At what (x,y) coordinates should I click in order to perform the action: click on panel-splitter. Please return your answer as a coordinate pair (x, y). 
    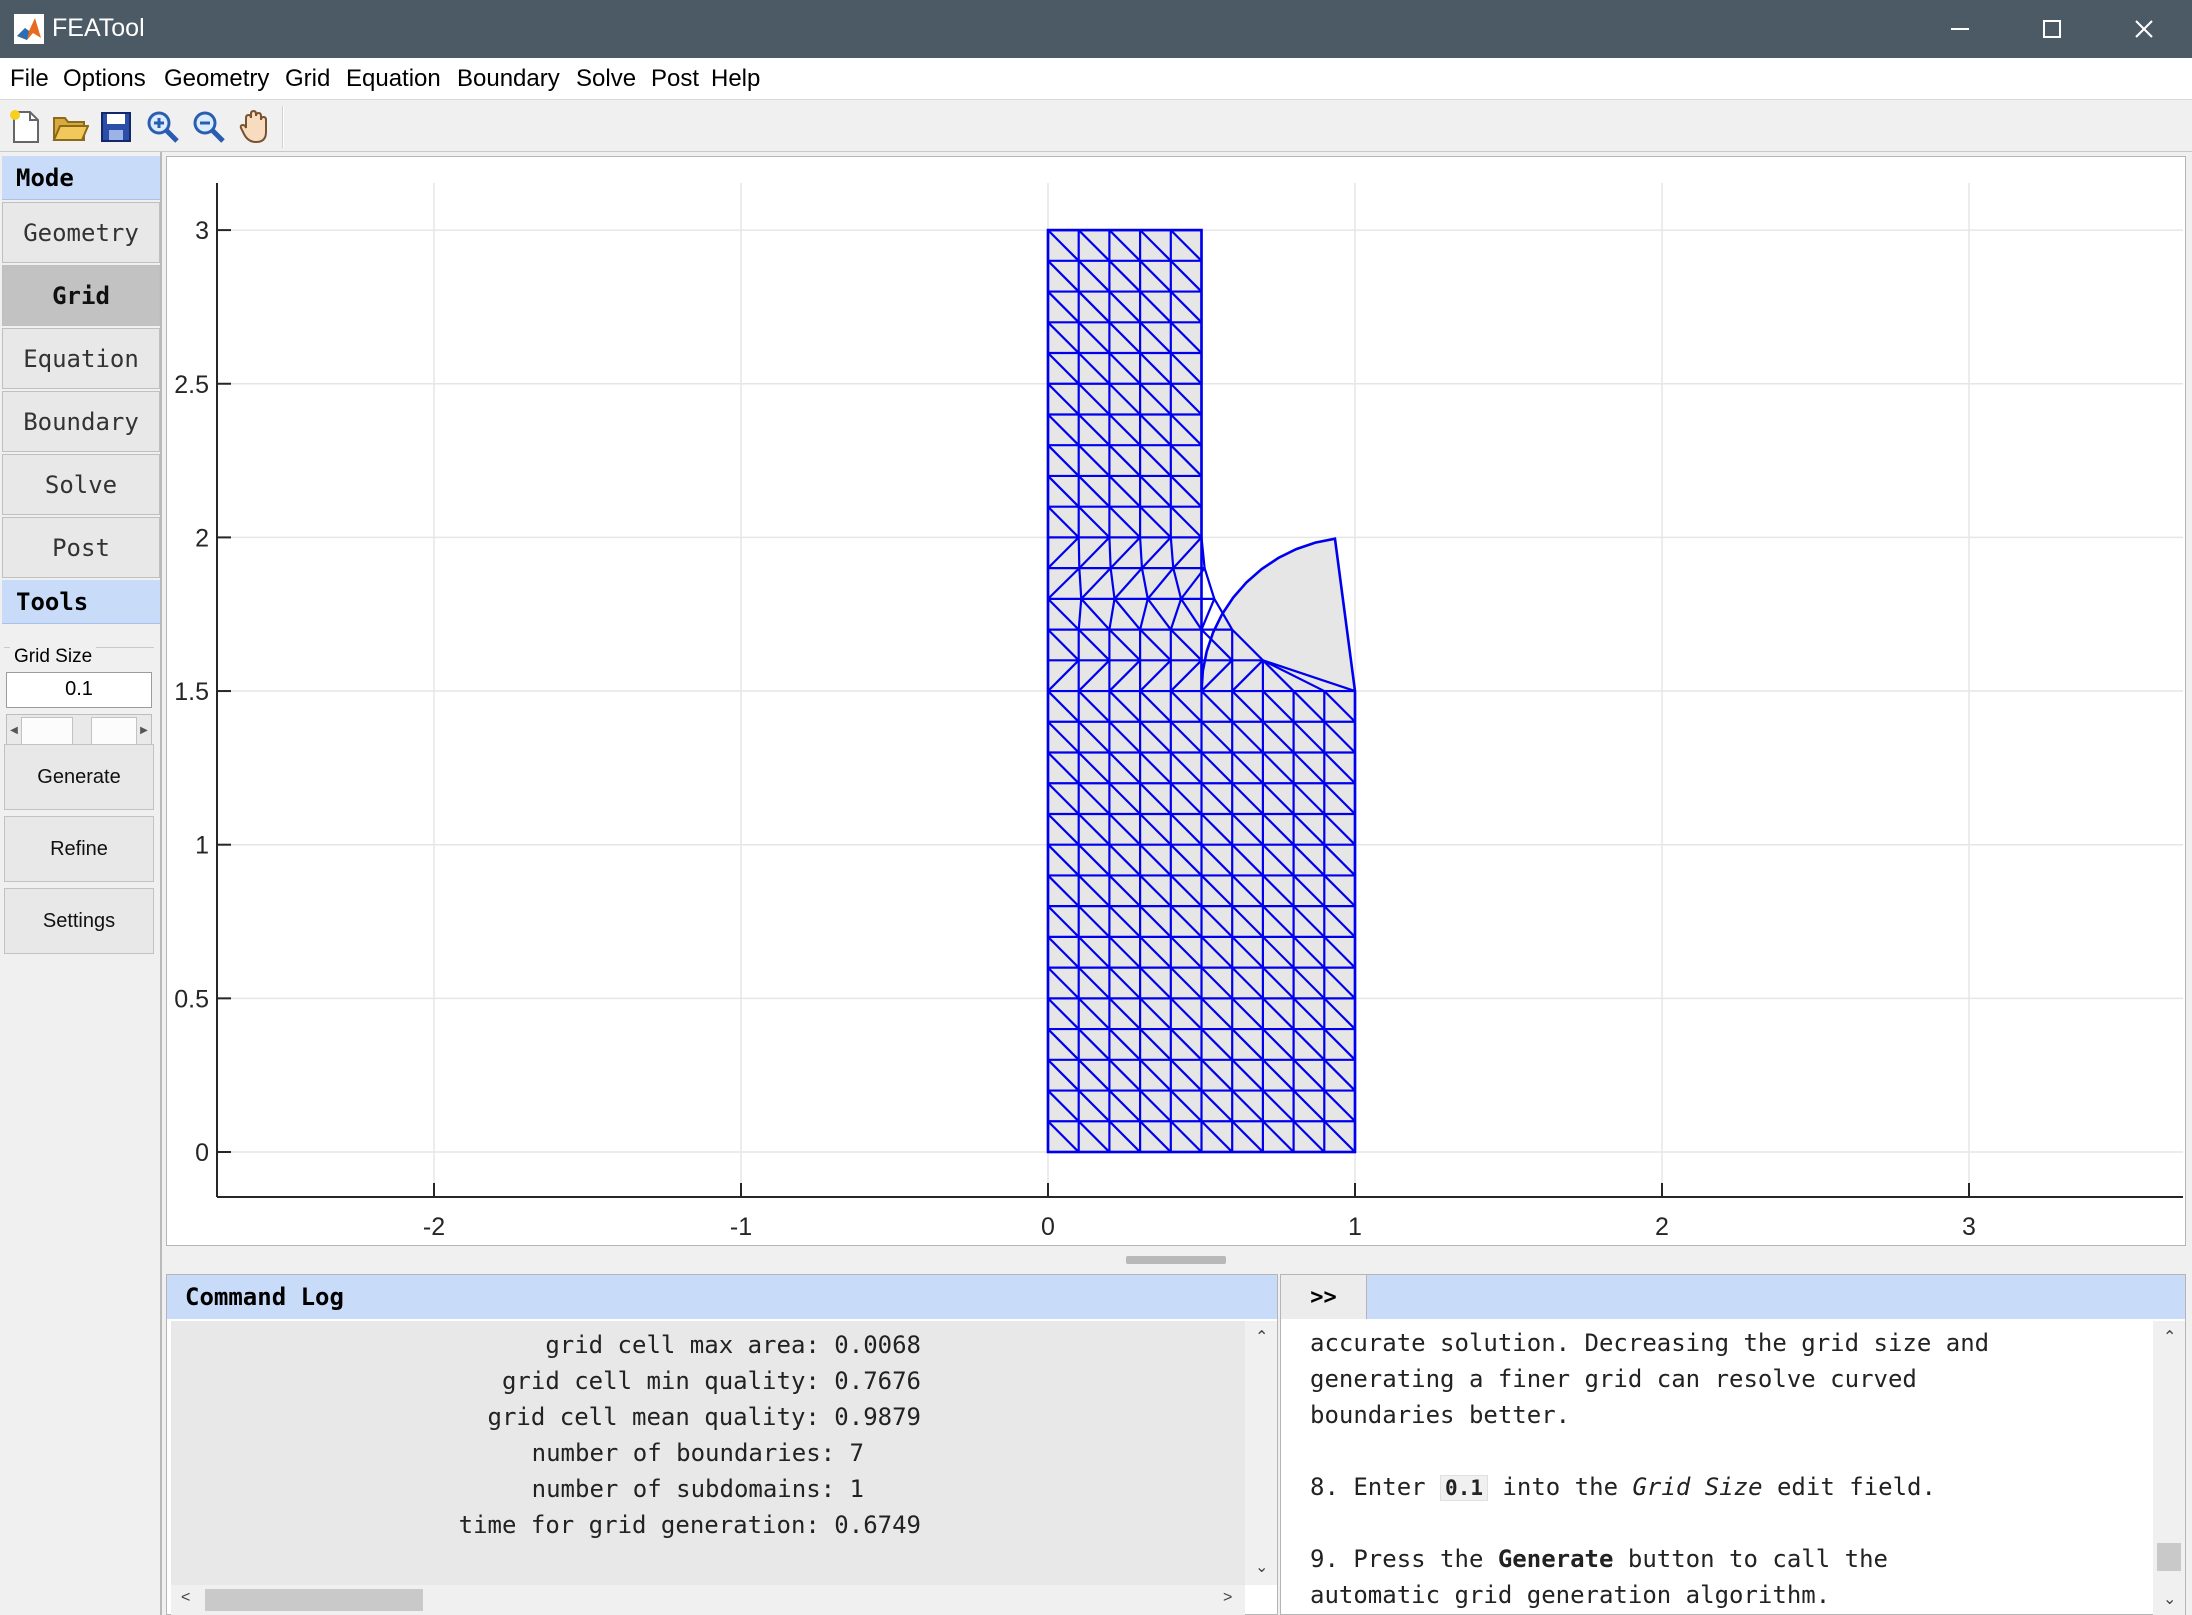
    Looking at the image, I should click on (1176, 1260).